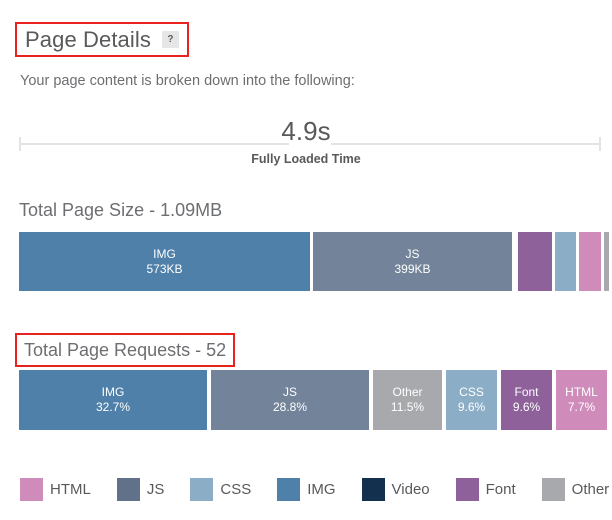 The image size is (612, 520). Describe the element at coordinates (581, 392) in the screenshot. I see `bar-segment-label: HTML` at that location.